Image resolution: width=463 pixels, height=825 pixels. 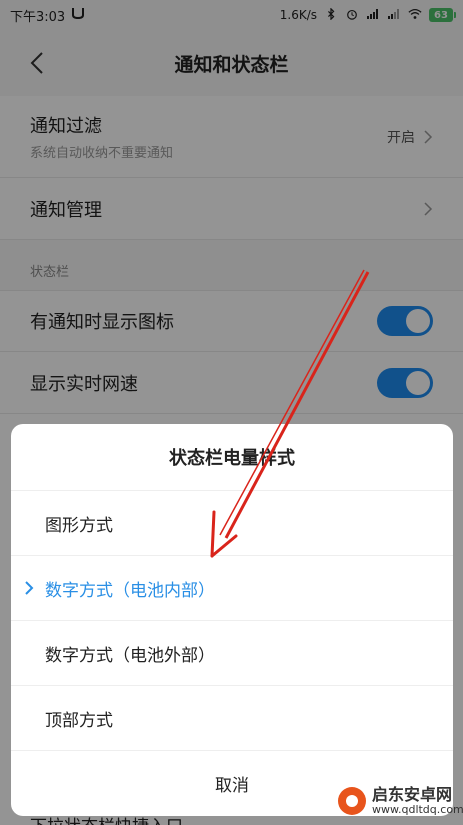 I want to click on watermark-url: www.qdltdq.com, so click(x=417, y=809).